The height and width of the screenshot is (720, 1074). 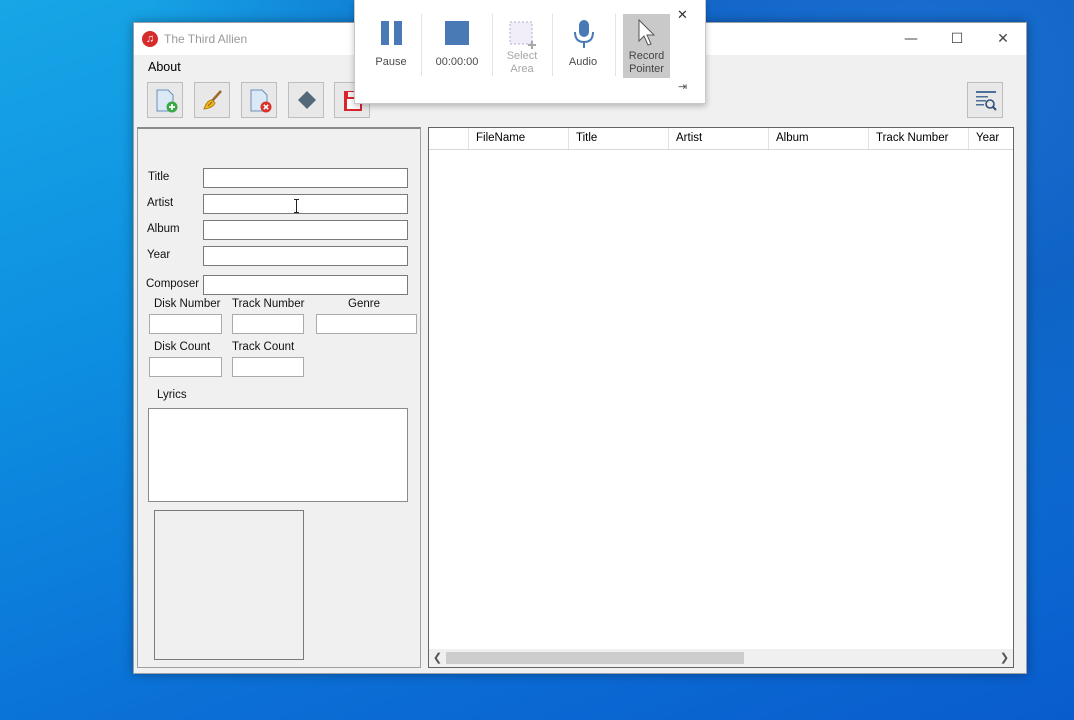 I want to click on menu-item-about: About, so click(x=164, y=67).